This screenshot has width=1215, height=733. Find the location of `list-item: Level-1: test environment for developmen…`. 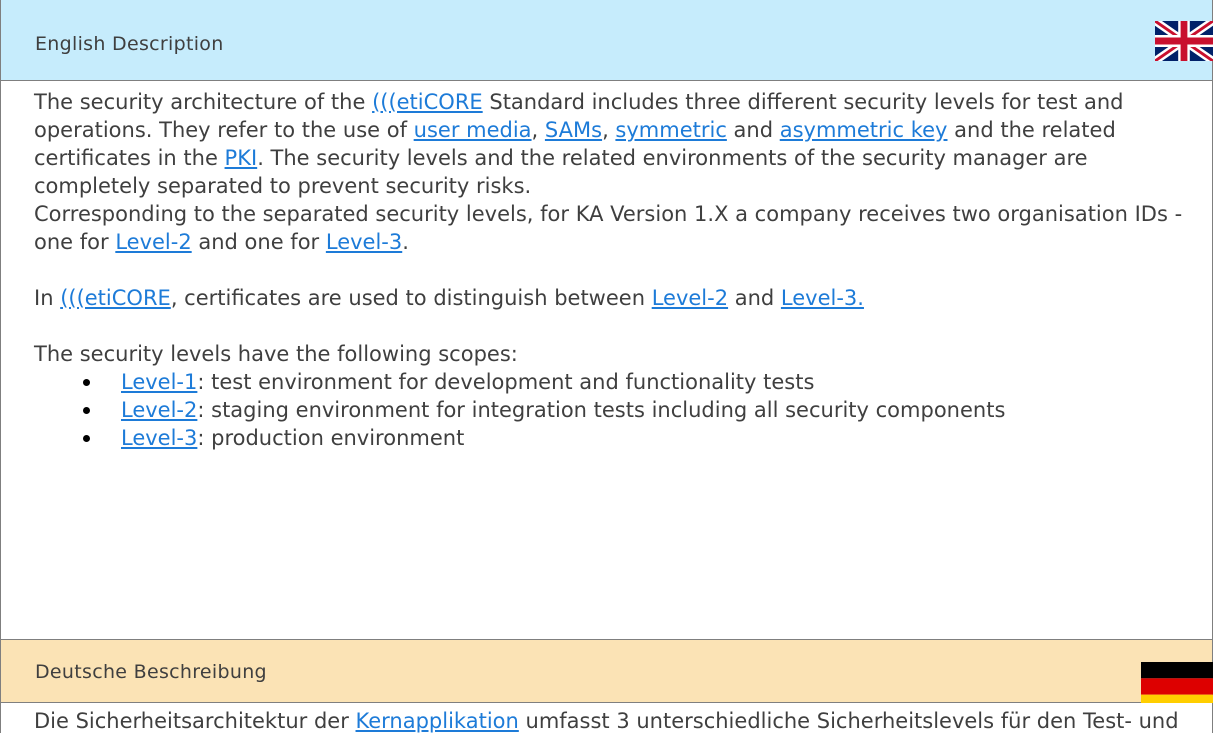

list-item: Level-1: test environment for developmen… is located at coordinates (633, 382).